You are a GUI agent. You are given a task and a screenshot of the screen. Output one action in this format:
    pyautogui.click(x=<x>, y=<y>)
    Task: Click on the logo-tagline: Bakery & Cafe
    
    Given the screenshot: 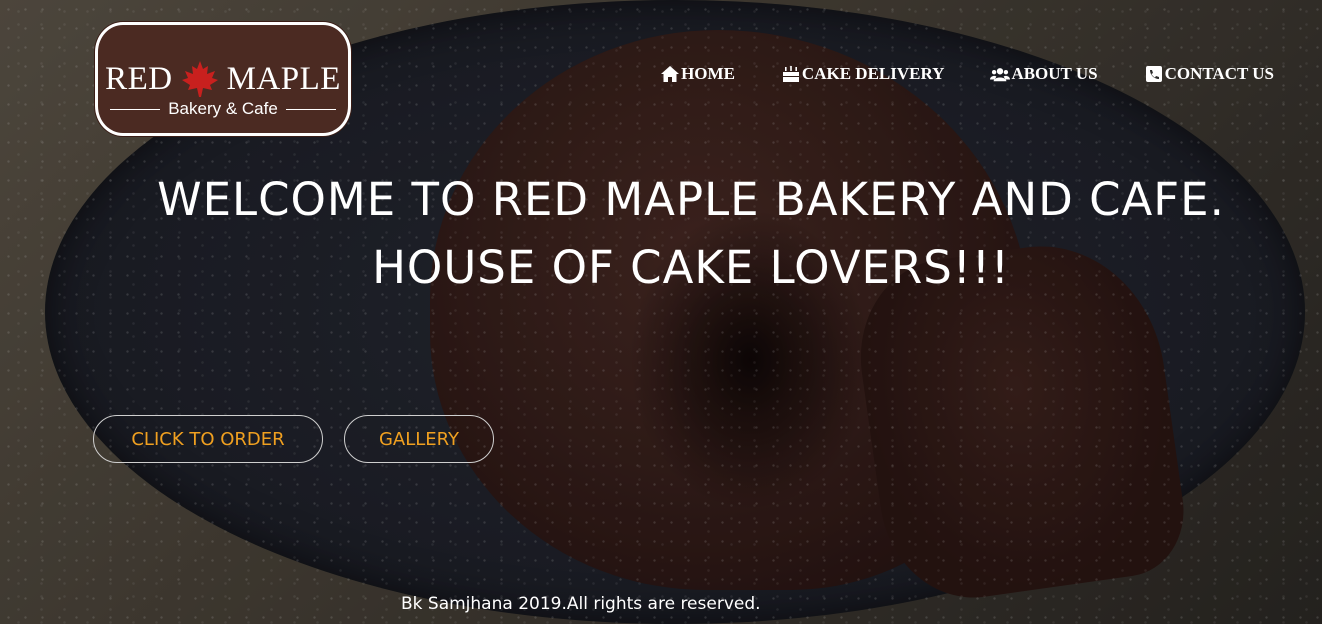 What is the action you would take?
    pyautogui.click(x=223, y=108)
    